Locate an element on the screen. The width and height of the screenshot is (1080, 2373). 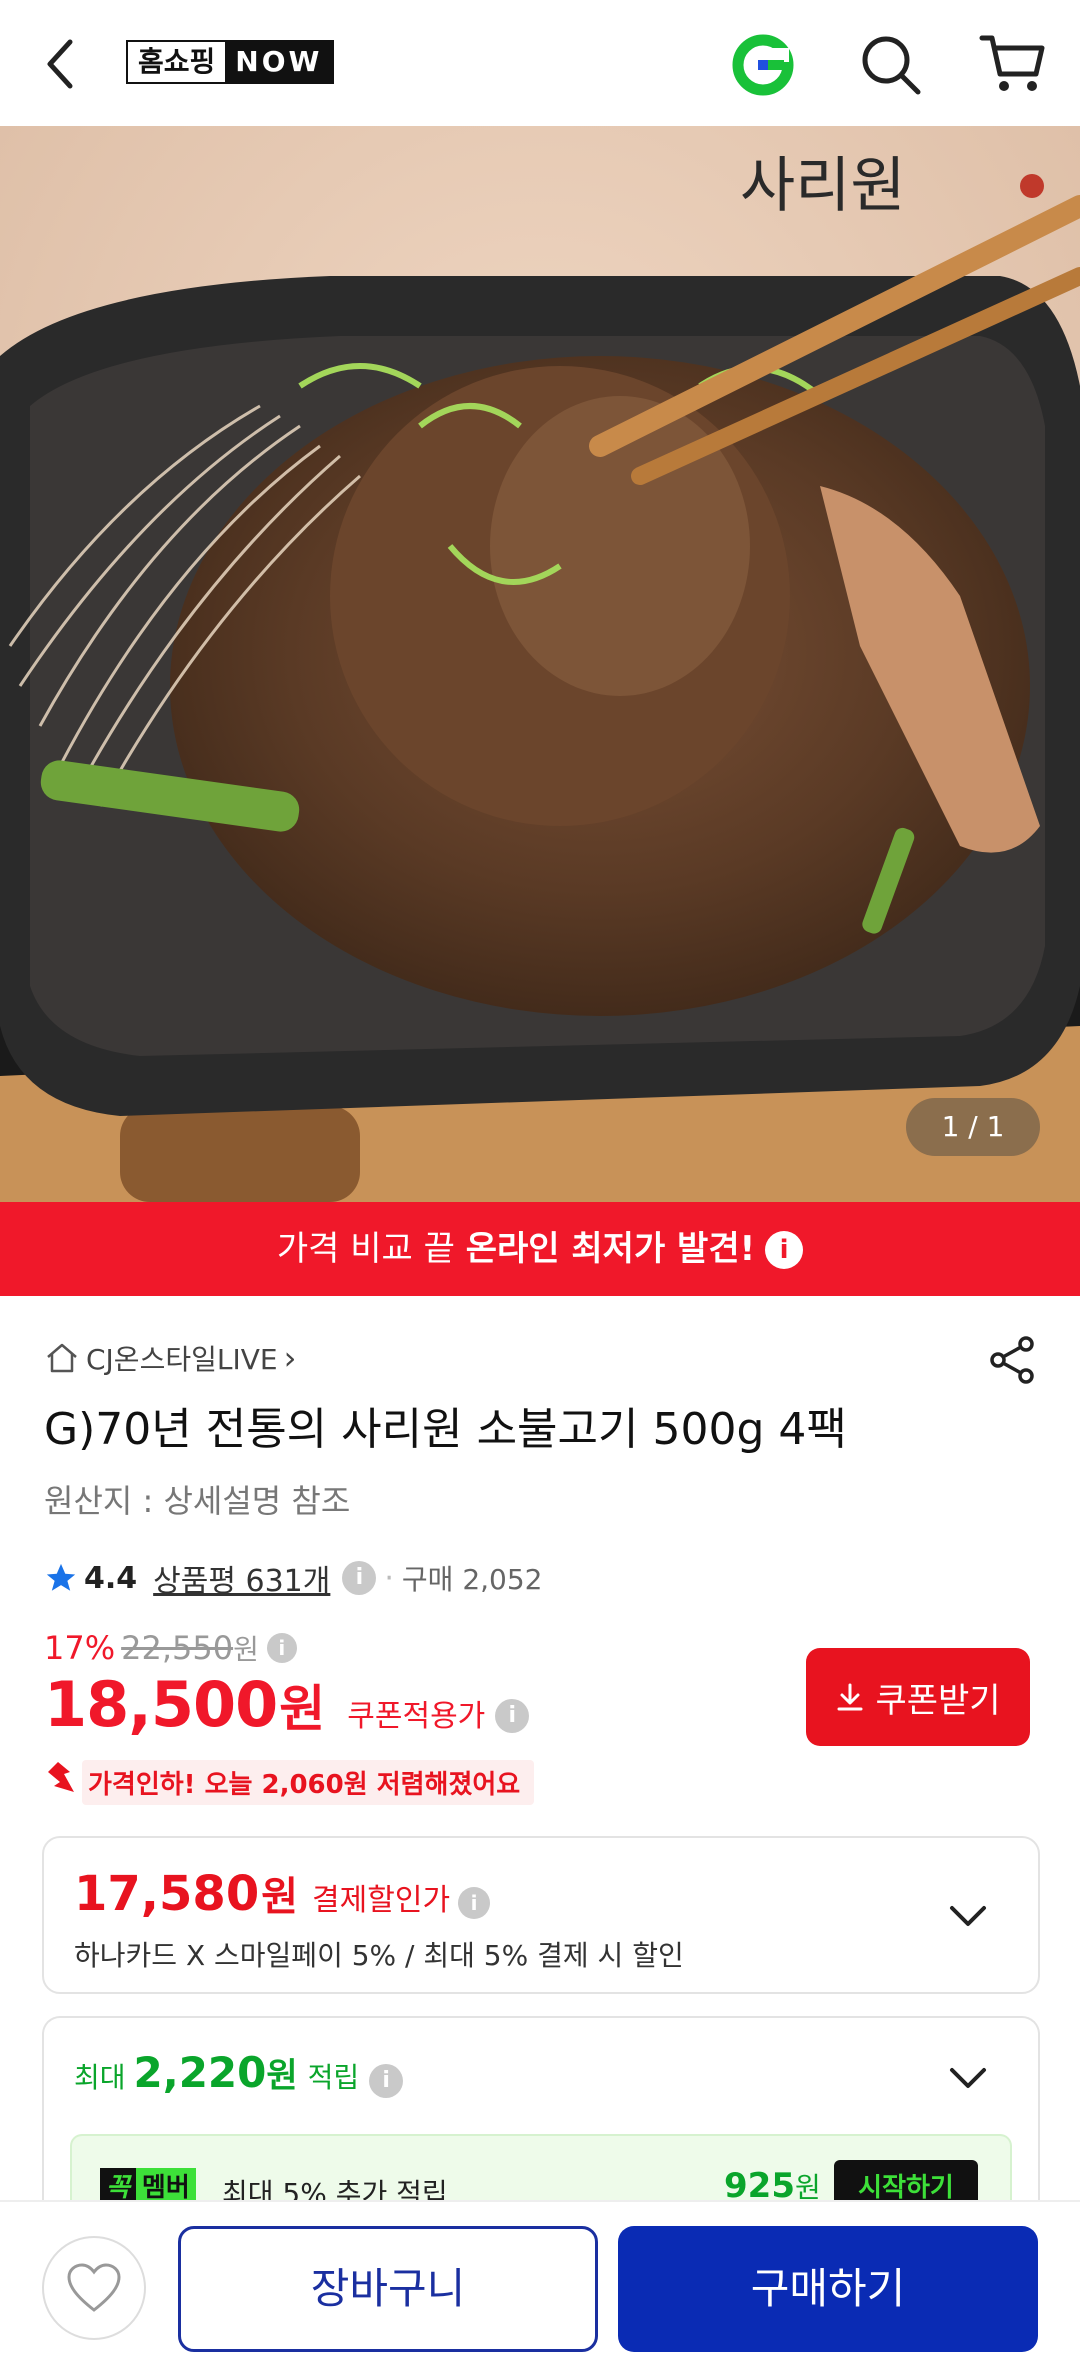
chevron-right-icon: › is located at coordinates (290, 1358).